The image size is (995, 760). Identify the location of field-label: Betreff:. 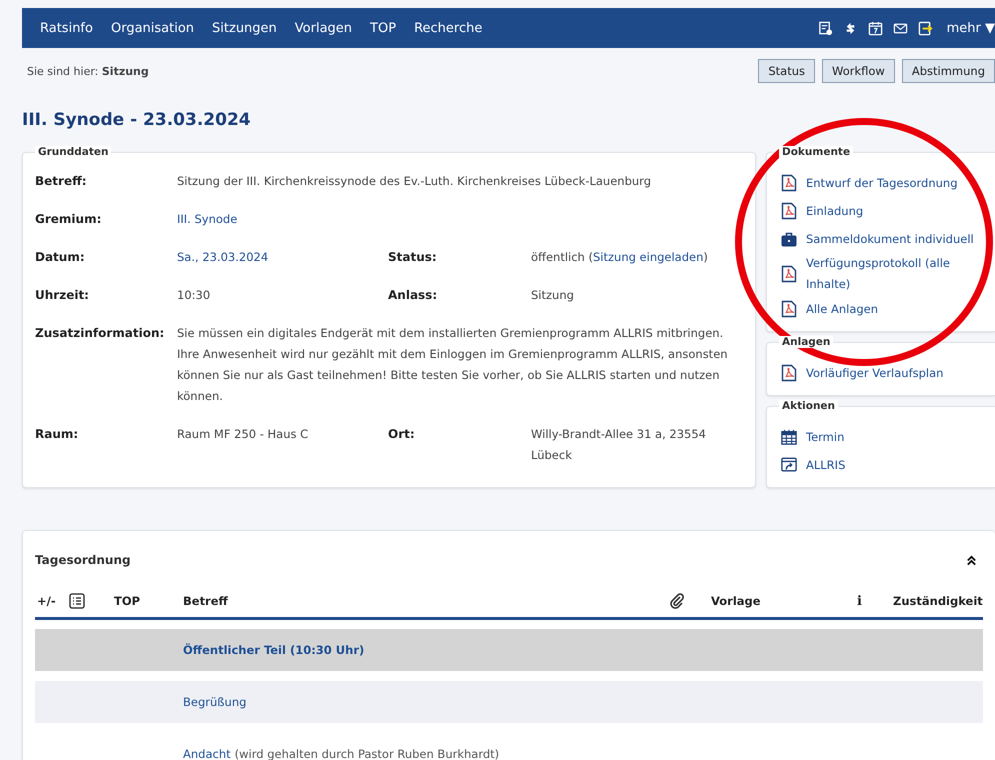
(61, 181).